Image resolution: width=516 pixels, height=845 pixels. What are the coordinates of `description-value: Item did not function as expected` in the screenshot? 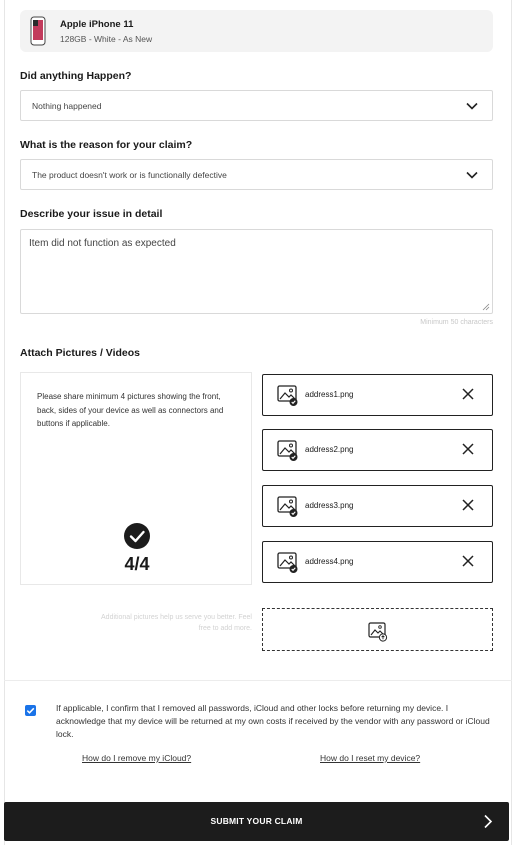 It's located at (102, 243).